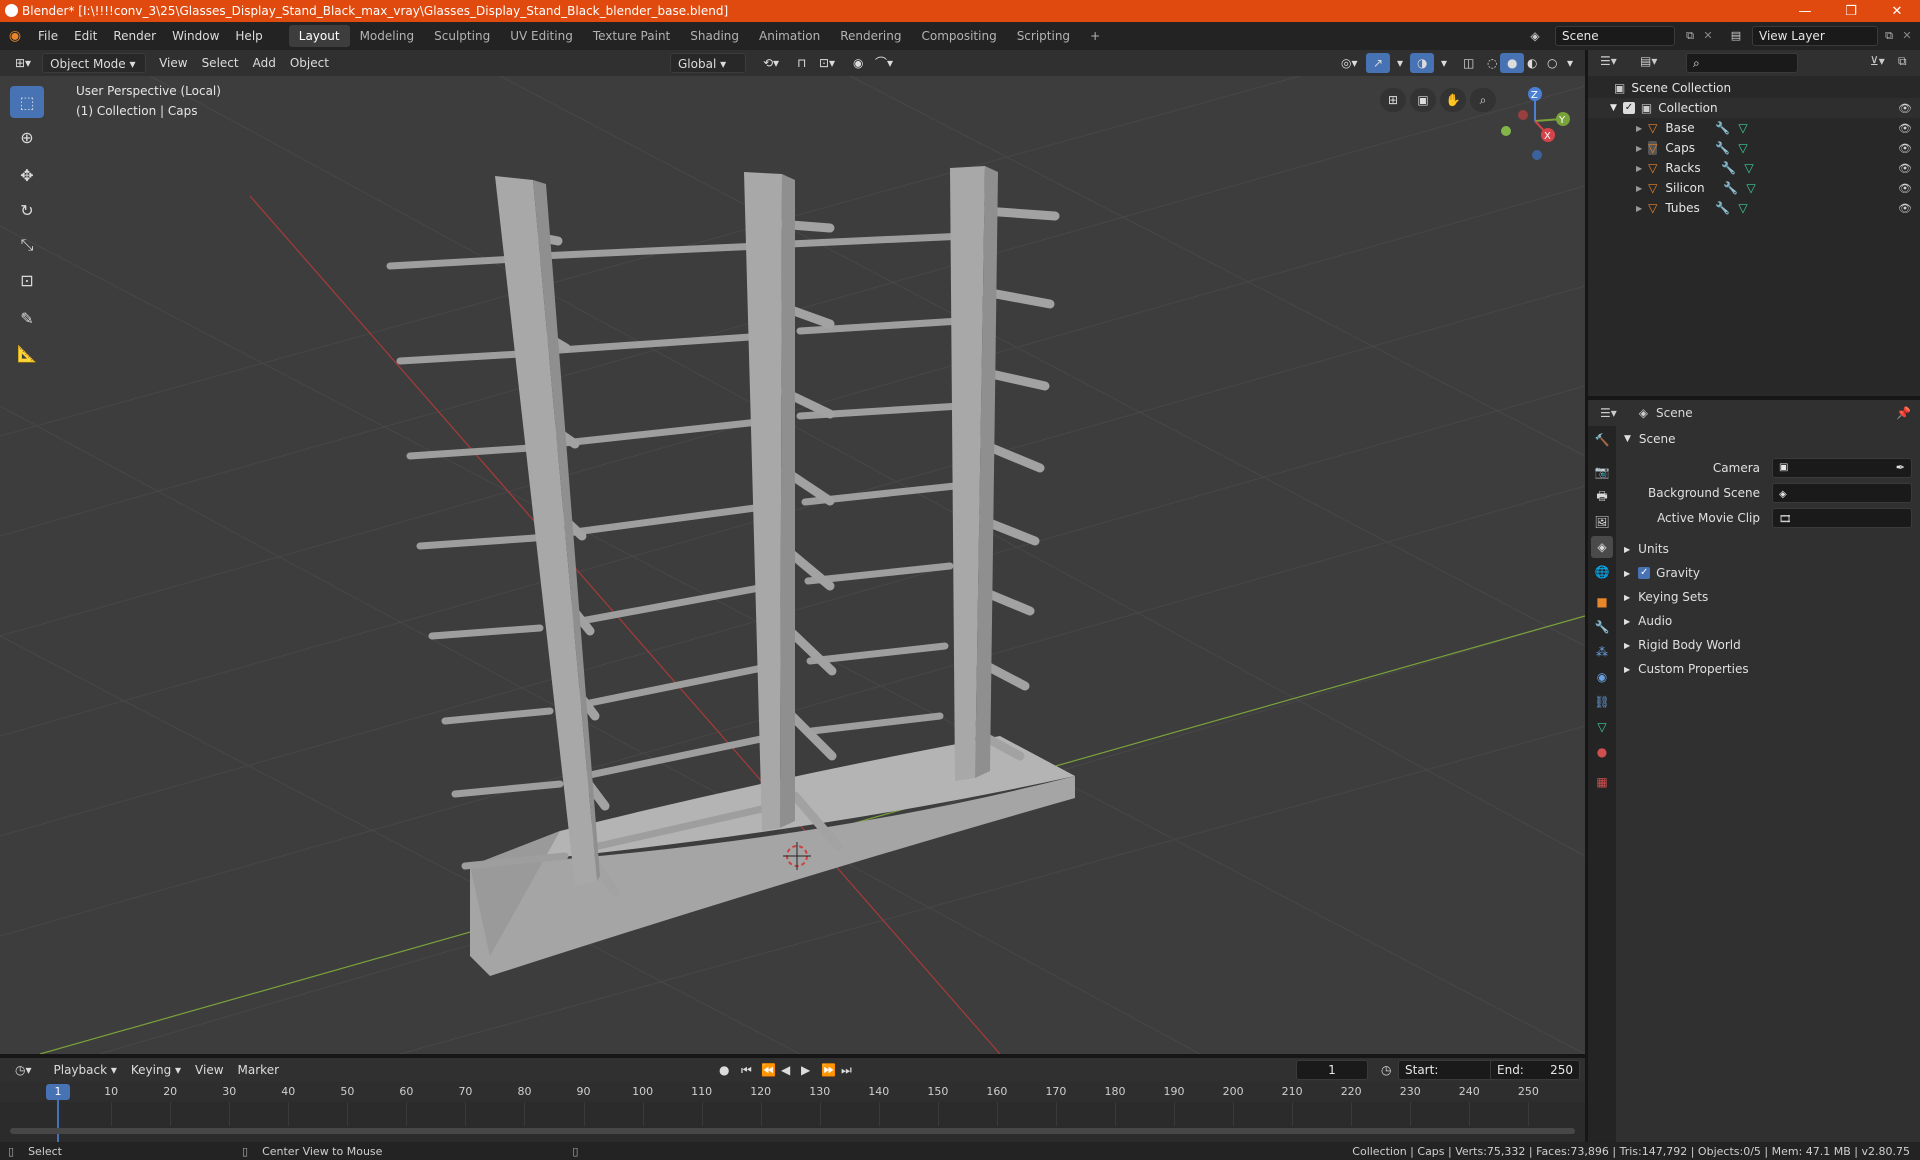 The height and width of the screenshot is (1160, 1920). Describe the element at coordinates (1754, 188) in the screenshot. I see `outliner-row-silicon: ▶ ▽ Silicon 🔧 ▽ 👁` at that location.